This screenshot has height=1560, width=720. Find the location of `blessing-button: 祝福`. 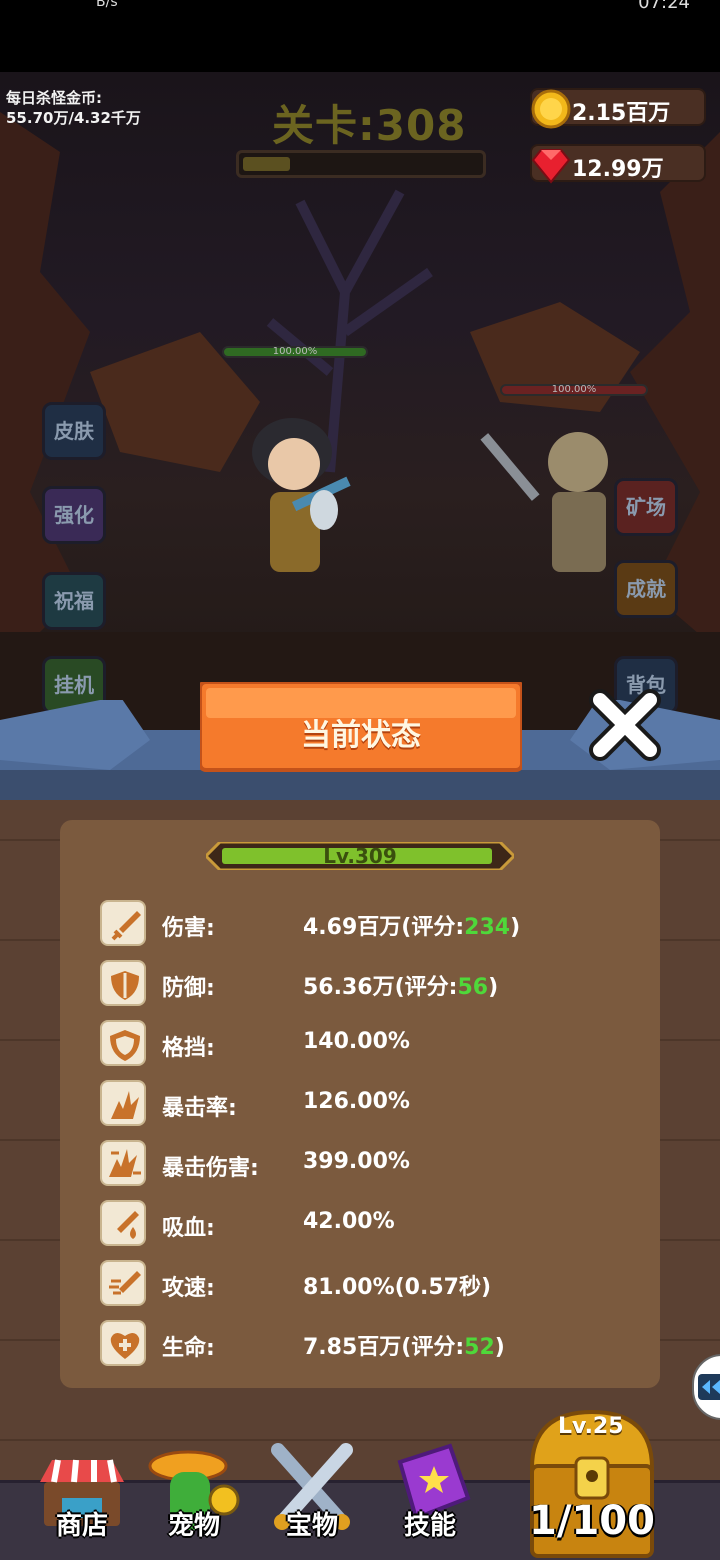

blessing-button: 祝福 is located at coordinates (74, 601).